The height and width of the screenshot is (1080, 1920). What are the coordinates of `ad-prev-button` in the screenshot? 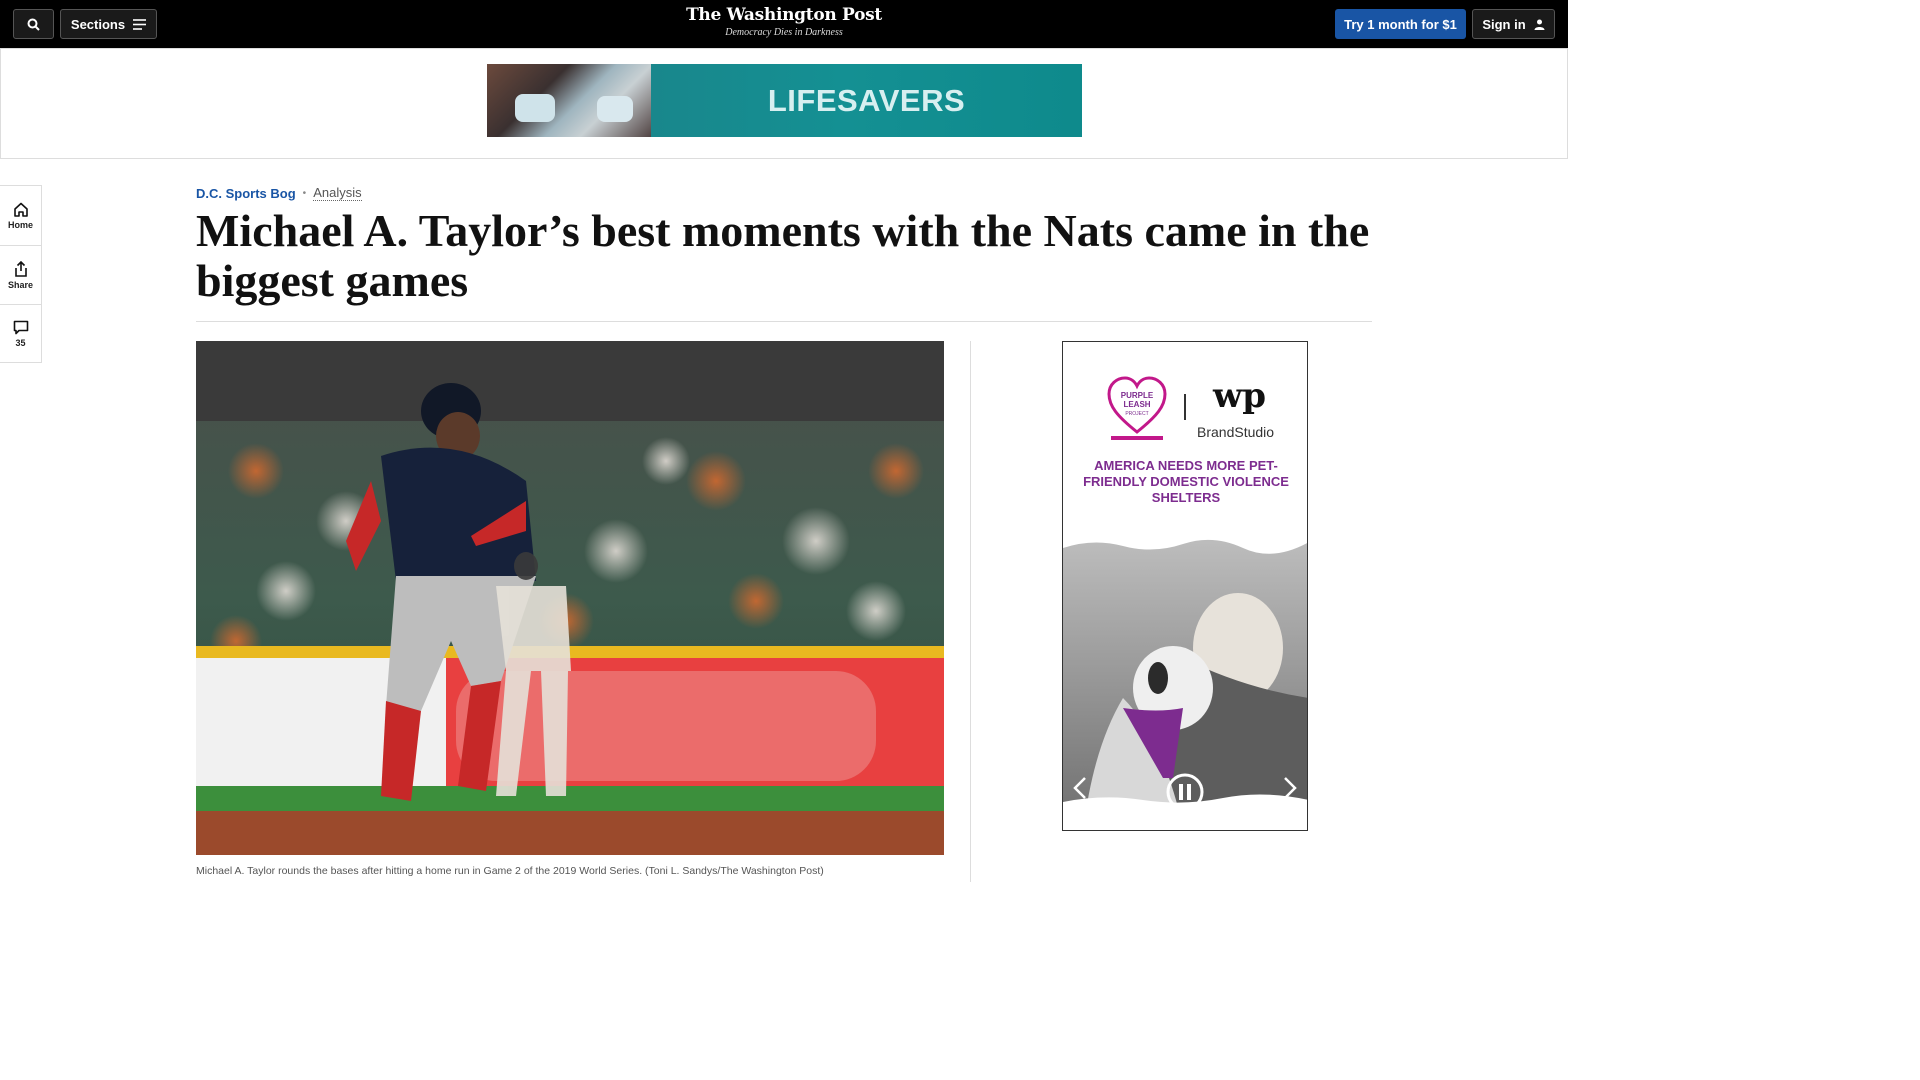 It's located at (1080, 791).